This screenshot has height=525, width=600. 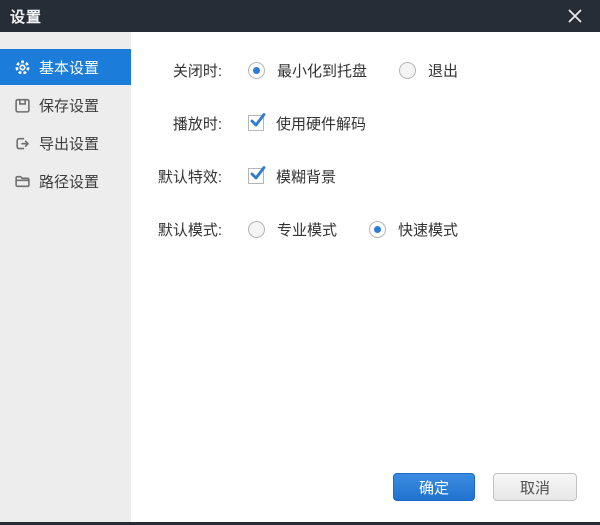 What do you see at coordinates (413, 229) in the screenshot?
I see `option-quick-mode: 快速模式` at bounding box center [413, 229].